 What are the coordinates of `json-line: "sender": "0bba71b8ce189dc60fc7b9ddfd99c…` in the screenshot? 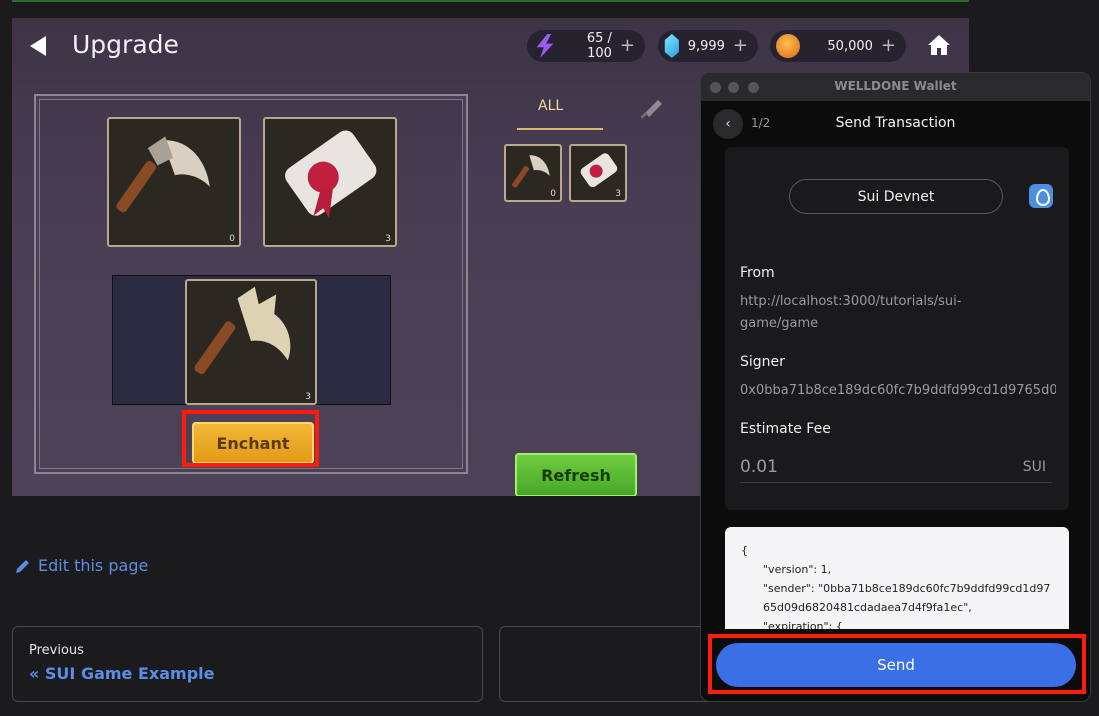 It's located at (907, 598).